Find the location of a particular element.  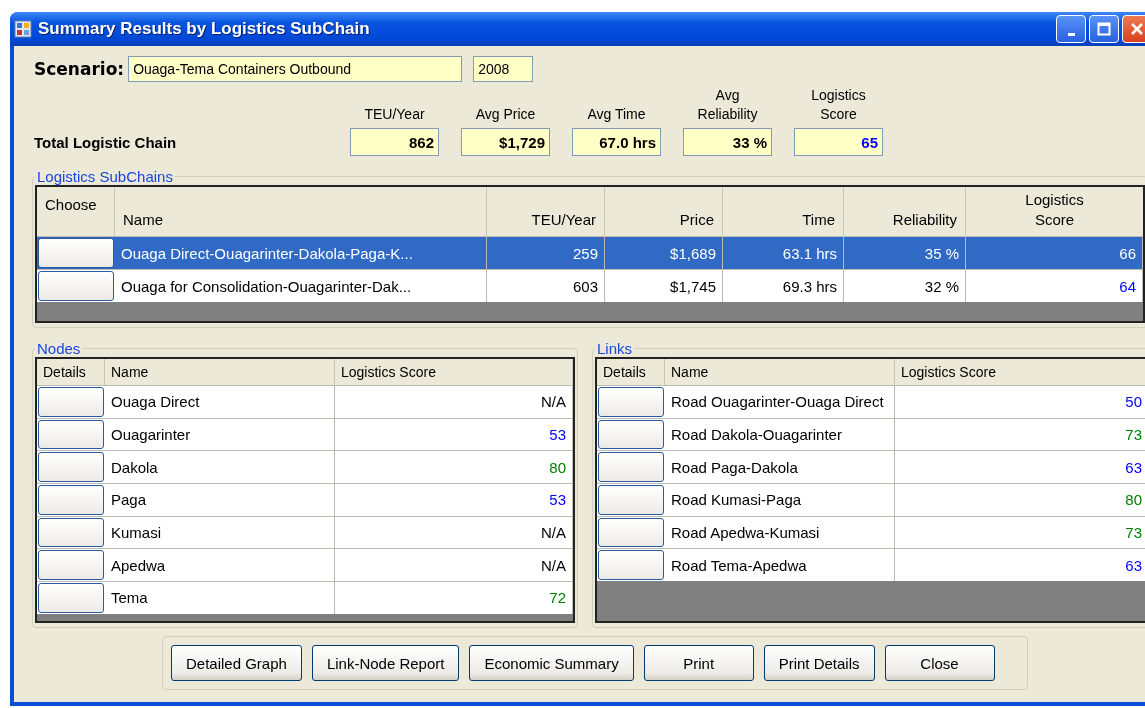

table-cell: 32 % is located at coordinates (941, 286).